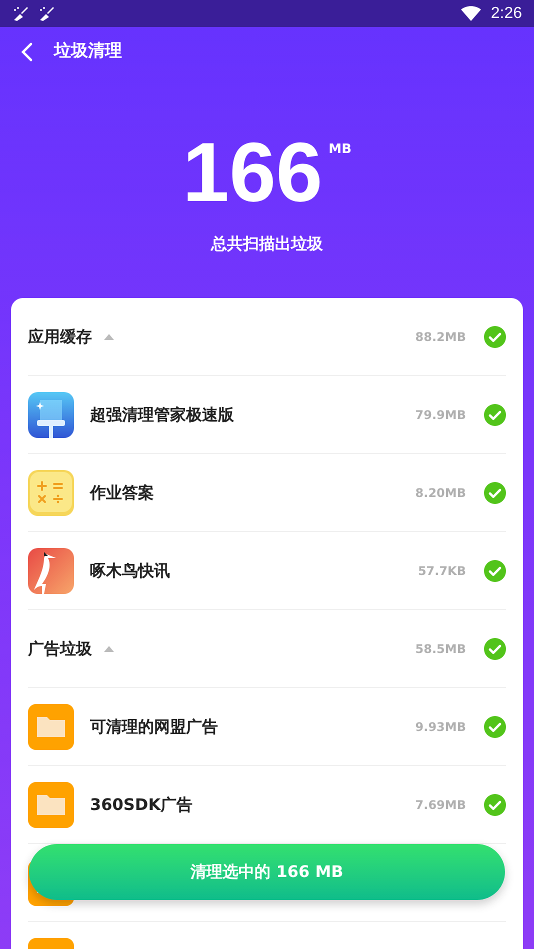  Describe the element at coordinates (154, 727) in the screenshot. I see `item-name: 可清理的网盟广告` at that location.